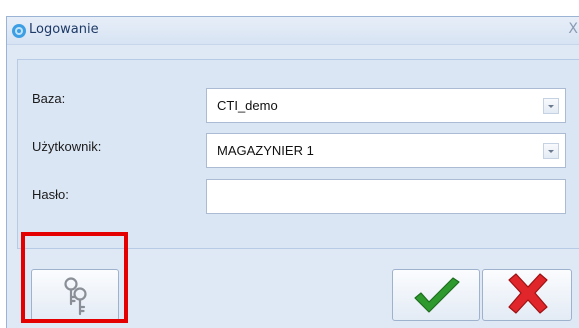  Describe the element at coordinates (573, 29) in the screenshot. I see `close-button: X` at that location.